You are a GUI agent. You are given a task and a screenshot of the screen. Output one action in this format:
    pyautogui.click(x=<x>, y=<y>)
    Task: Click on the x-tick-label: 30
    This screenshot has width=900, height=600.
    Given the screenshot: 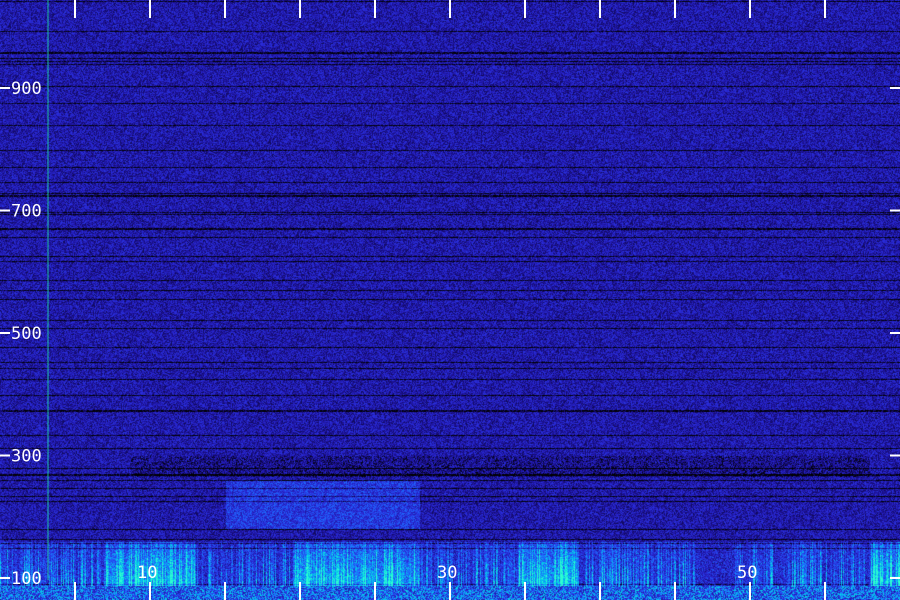 What is the action you would take?
    pyautogui.click(x=447, y=573)
    